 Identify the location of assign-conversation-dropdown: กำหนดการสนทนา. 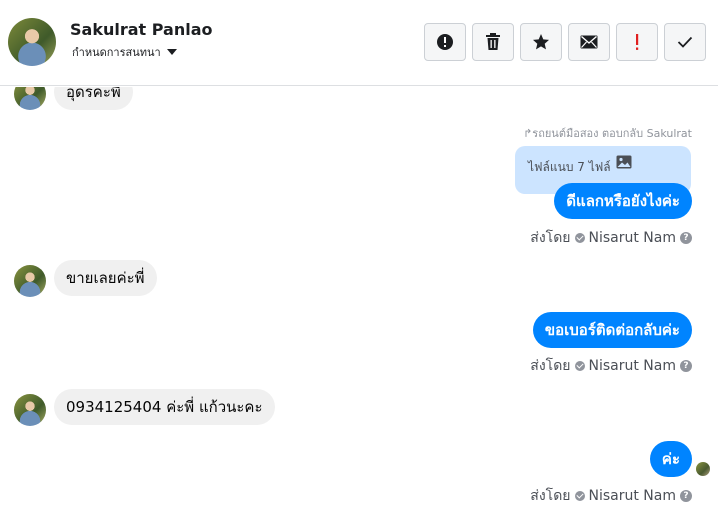
(124, 52).